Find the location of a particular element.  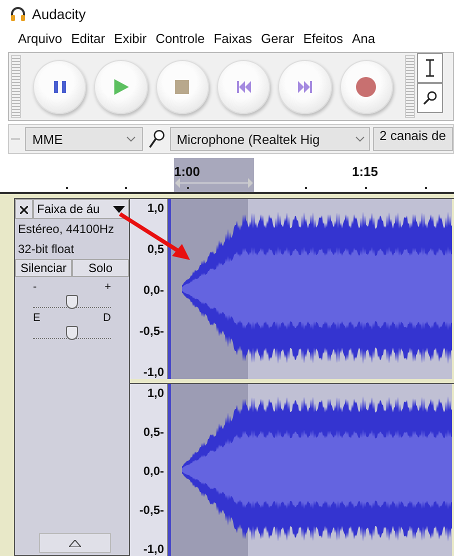

gain-slider is located at coordinates (72, 300).